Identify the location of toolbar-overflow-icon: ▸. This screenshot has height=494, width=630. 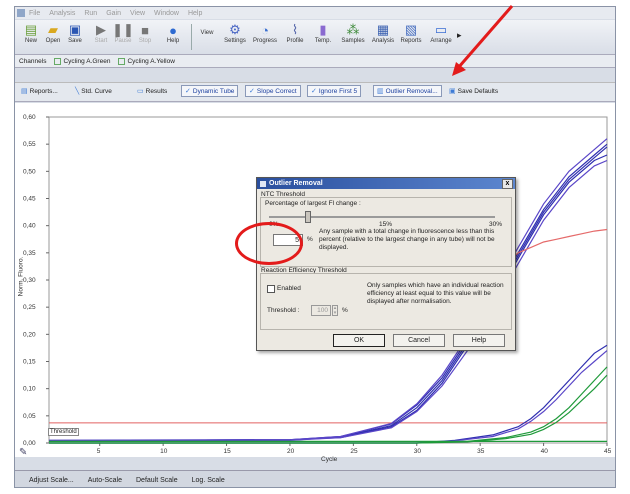
(459, 35).